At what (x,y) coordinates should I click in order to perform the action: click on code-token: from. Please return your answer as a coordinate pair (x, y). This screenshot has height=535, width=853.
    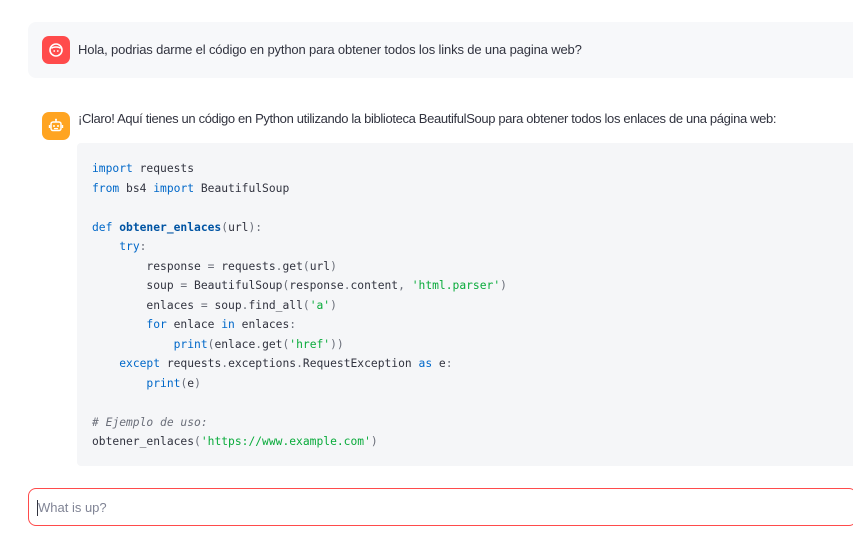
    Looking at the image, I should click on (106, 188).